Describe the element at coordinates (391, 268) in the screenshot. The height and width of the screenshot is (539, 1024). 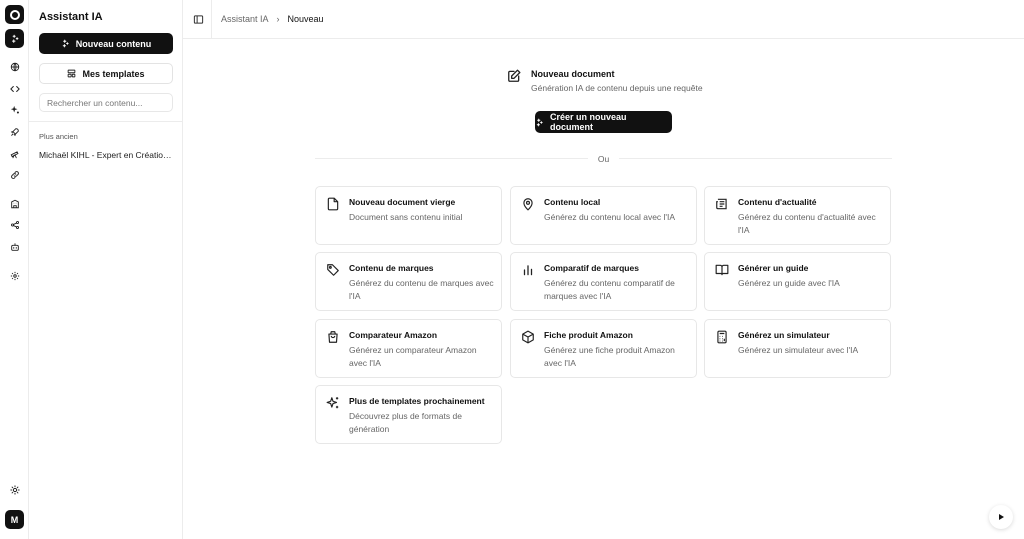
I see `card-title: Contenu de marques` at that location.